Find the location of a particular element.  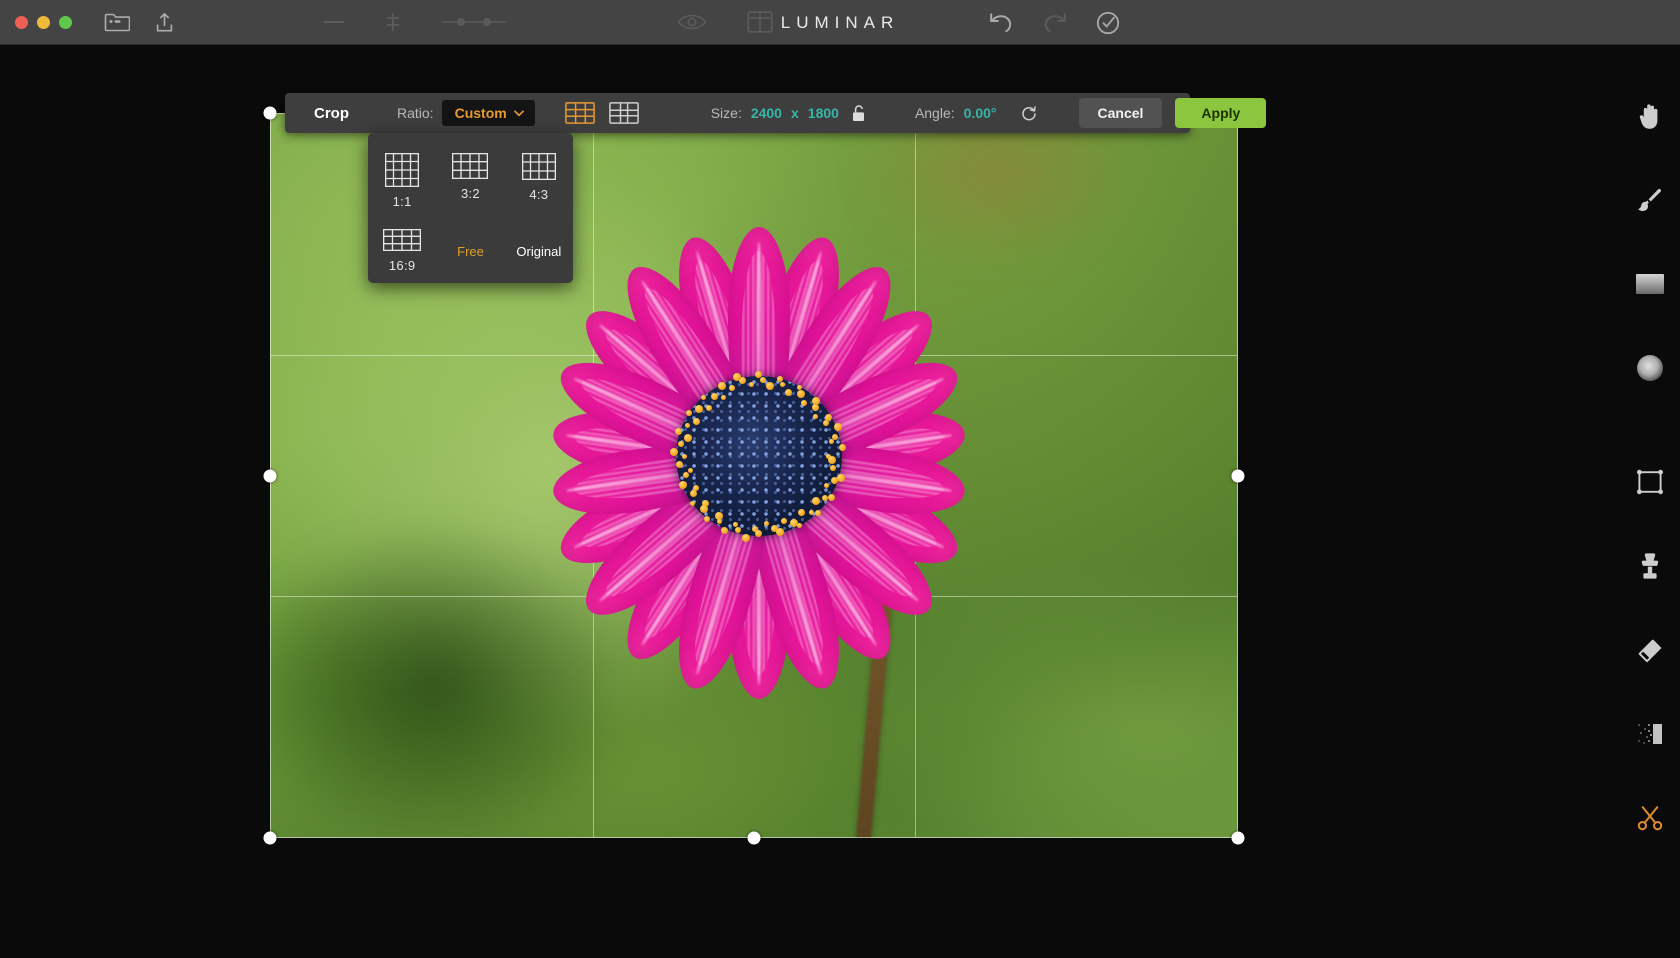

size-height-input: 1800 is located at coordinates (823, 113).